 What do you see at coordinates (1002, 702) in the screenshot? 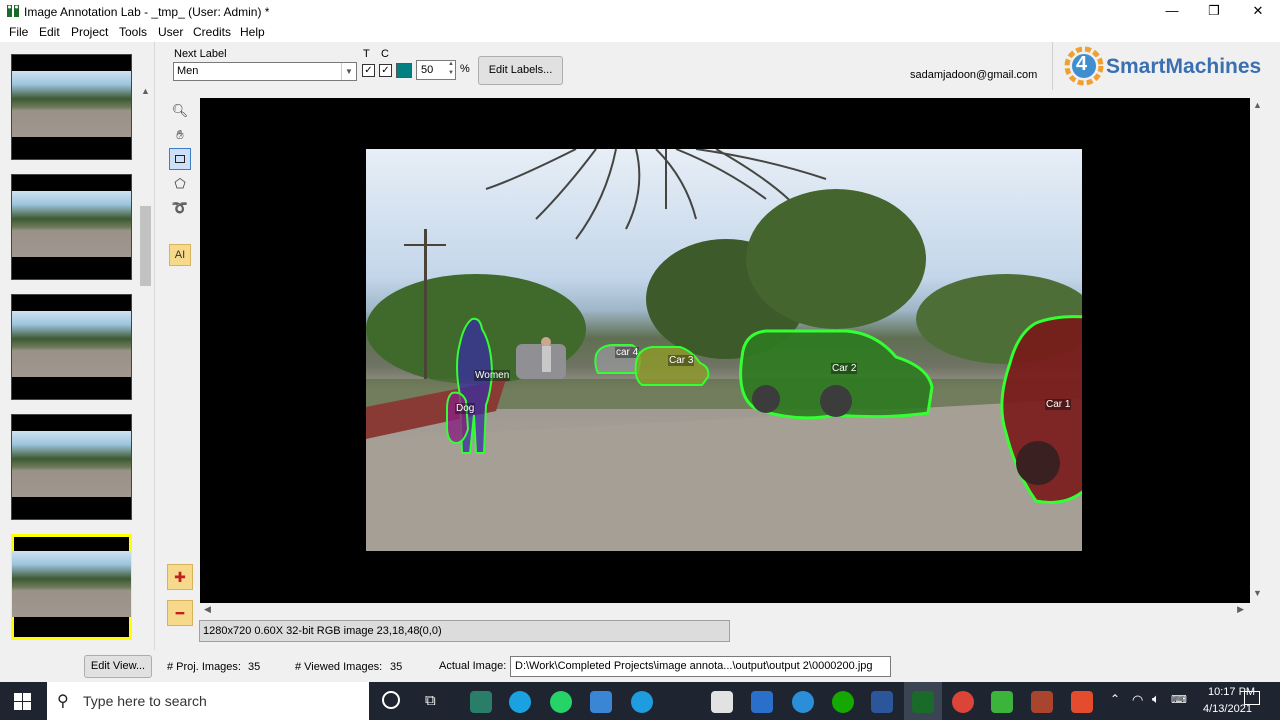
I see `camtasia-icon` at bounding box center [1002, 702].